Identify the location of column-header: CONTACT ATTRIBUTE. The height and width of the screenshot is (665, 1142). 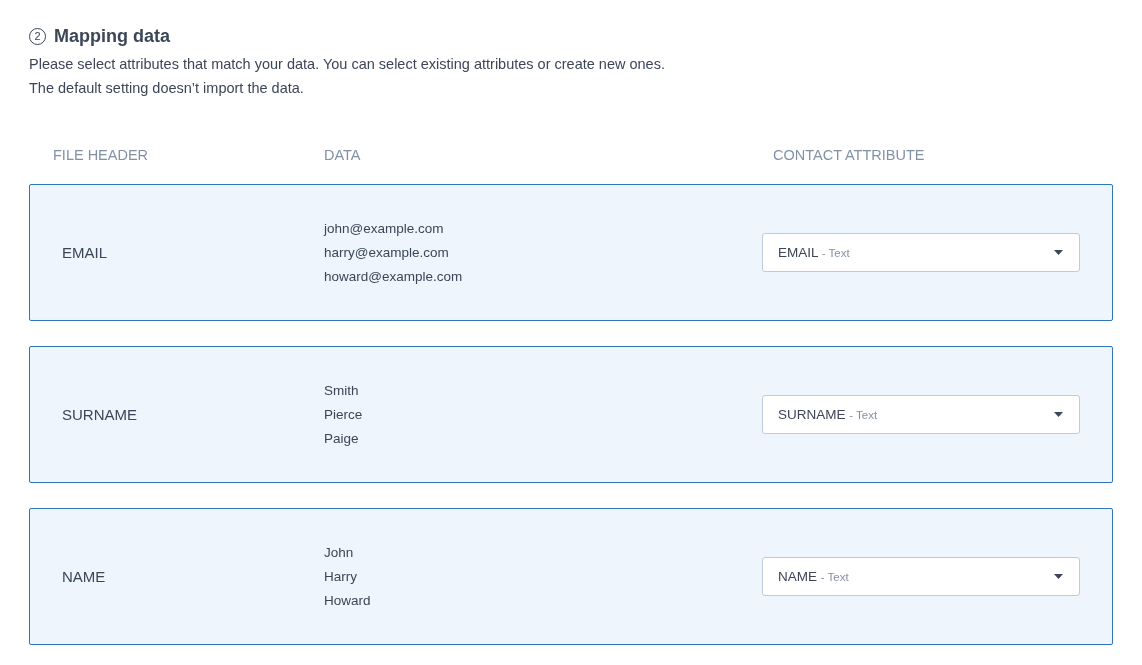
(849, 155).